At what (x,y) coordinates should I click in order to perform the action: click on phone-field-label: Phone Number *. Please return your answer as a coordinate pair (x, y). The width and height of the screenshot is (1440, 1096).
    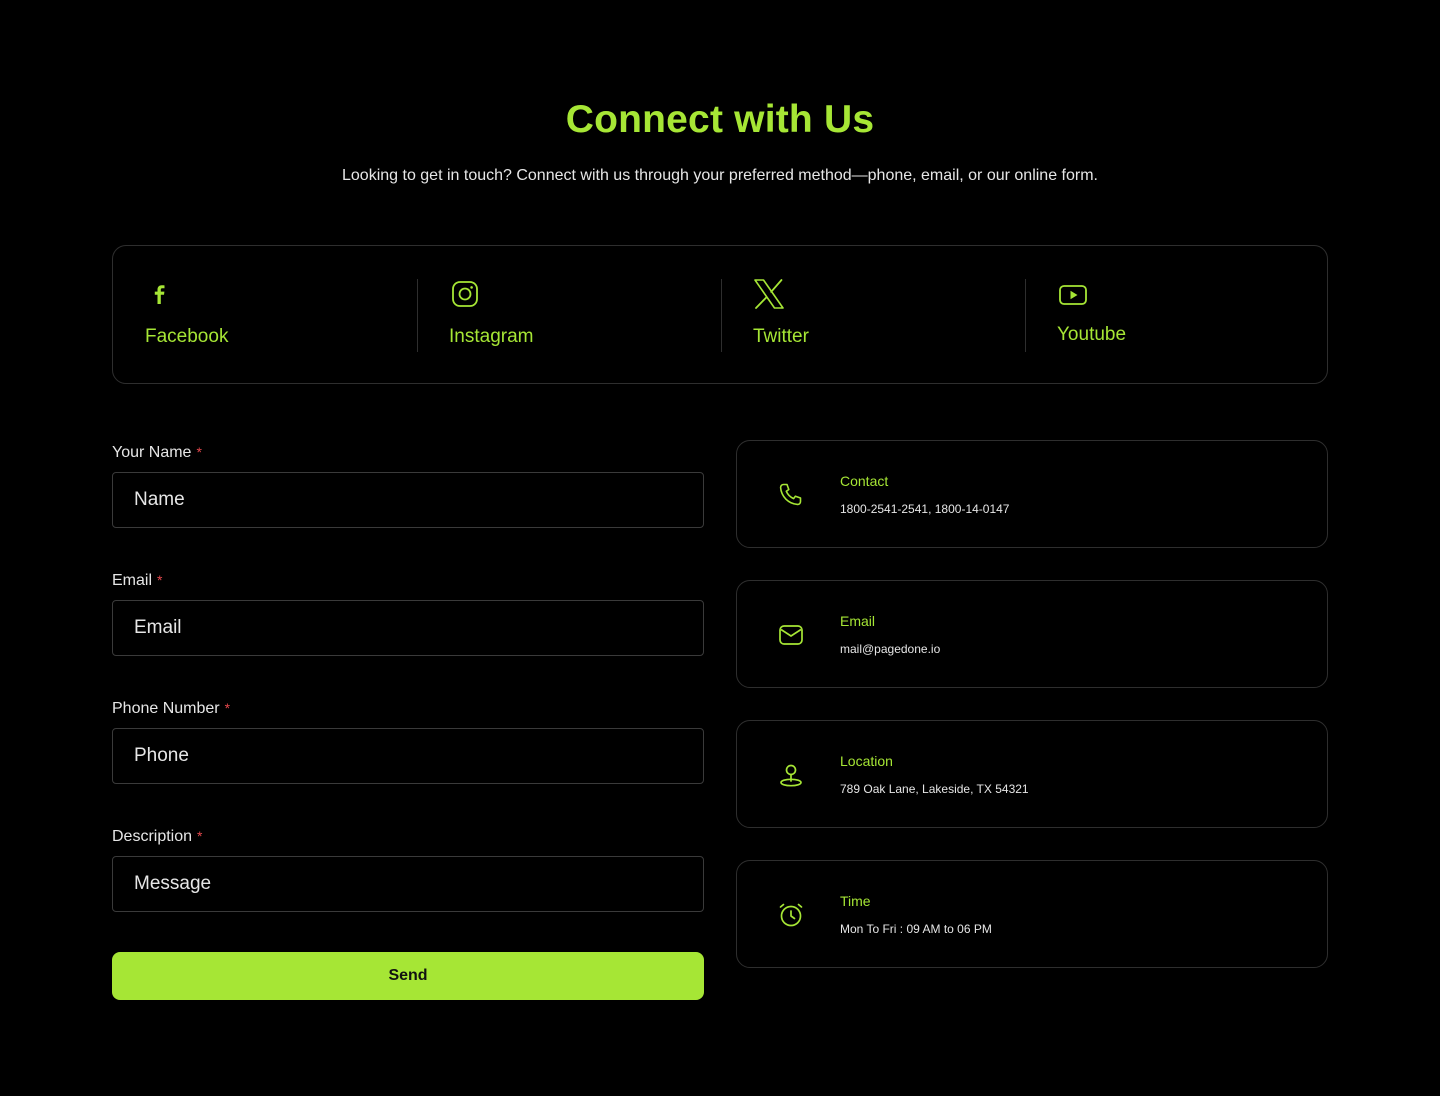
    Looking at the image, I should click on (171, 709).